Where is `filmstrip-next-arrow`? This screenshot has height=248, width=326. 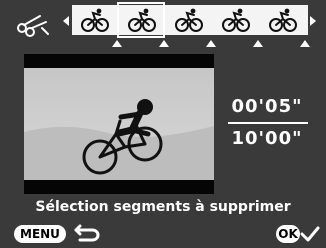 filmstrip-next-arrow is located at coordinates (313, 21).